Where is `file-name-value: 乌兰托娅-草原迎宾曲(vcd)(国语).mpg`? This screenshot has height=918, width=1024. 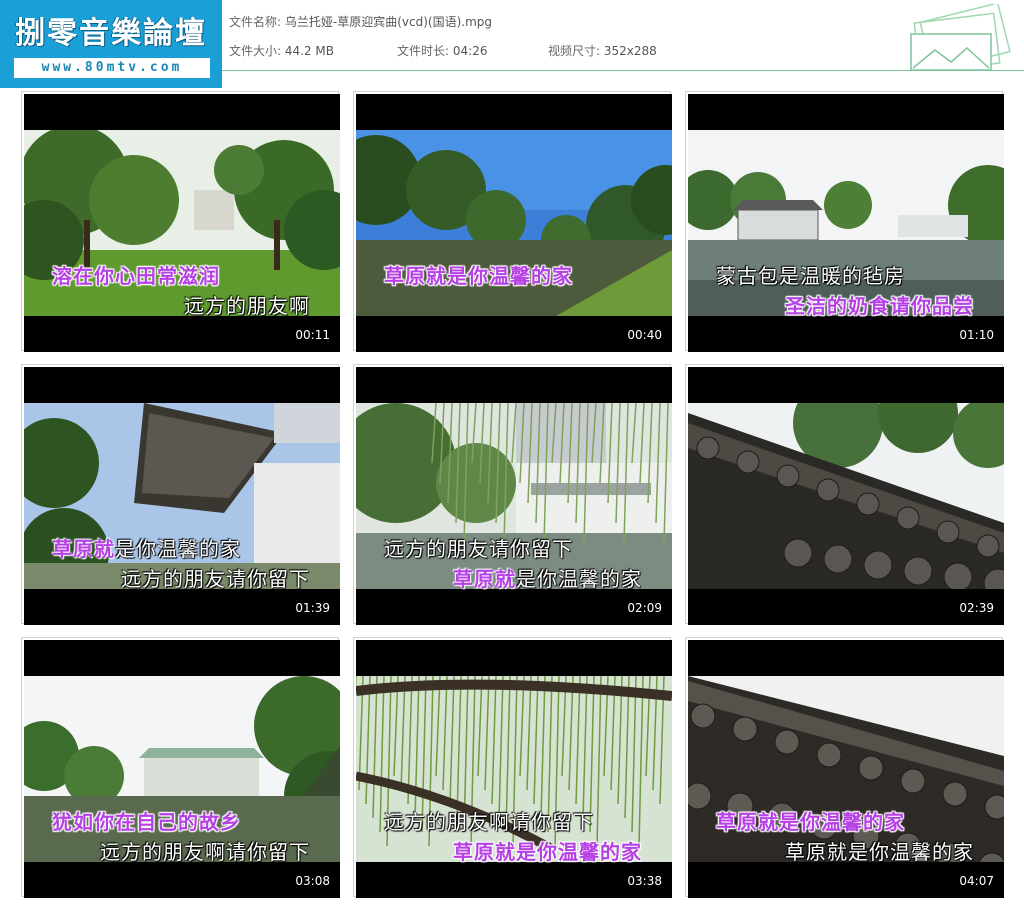
file-name-value: 乌兰托娅-草原迎宾曲(vcd)(国语).mpg is located at coordinates (388, 22).